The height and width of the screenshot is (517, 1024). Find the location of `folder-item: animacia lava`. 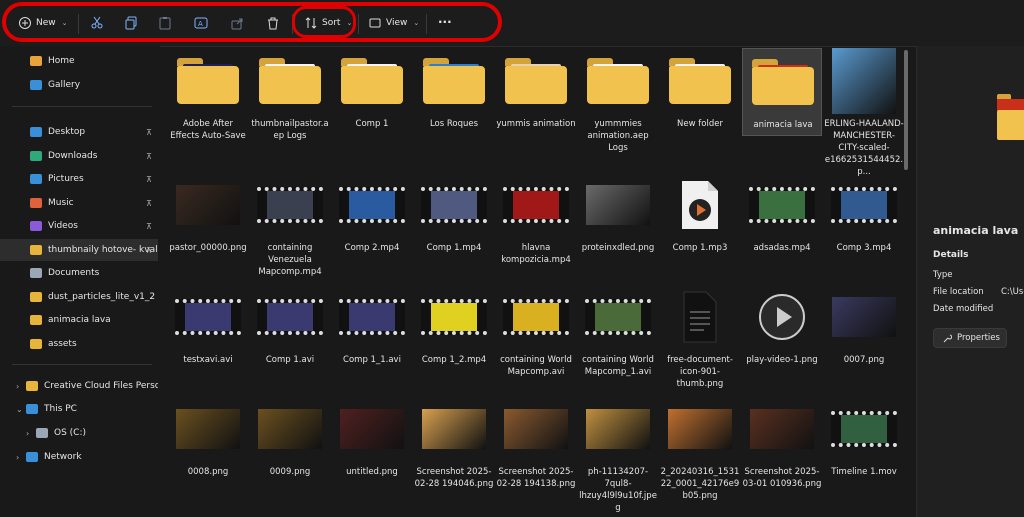

folder-item: animacia lava is located at coordinates (782, 92).